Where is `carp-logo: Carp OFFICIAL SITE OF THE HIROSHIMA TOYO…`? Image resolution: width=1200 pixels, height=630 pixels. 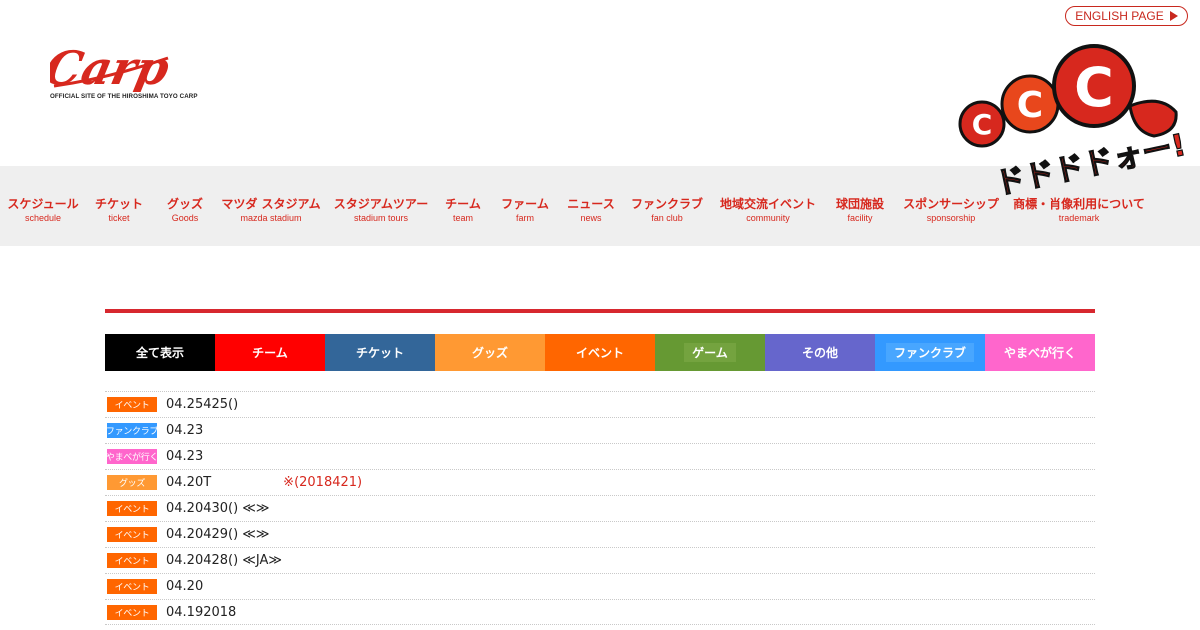
carp-logo: Carp OFFICIAL SITE OF THE HIROSHIMA TOYO… is located at coordinates (130, 71).